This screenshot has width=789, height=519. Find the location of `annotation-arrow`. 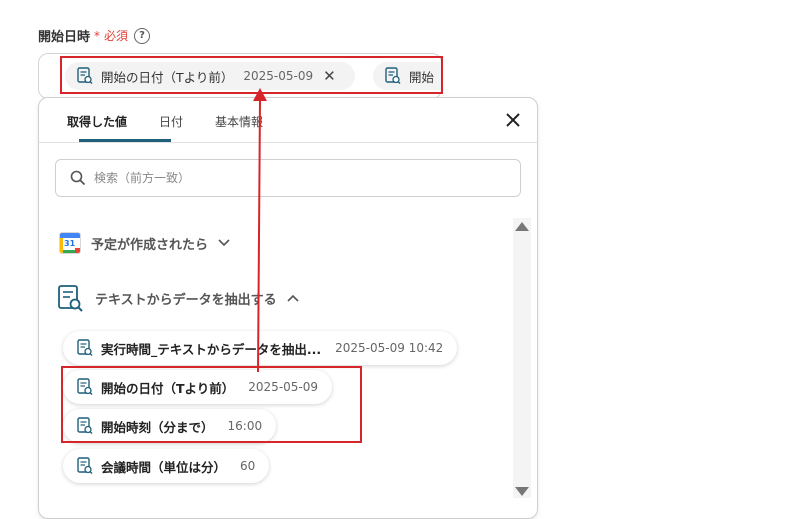

annotation-arrow is located at coordinates (260, 230).